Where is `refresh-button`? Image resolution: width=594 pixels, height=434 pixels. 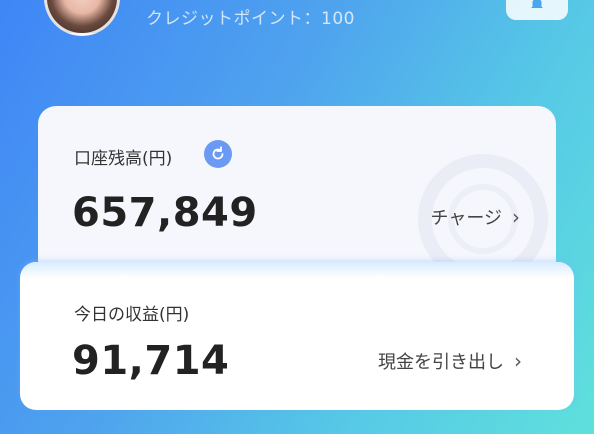
refresh-button is located at coordinates (218, 154).